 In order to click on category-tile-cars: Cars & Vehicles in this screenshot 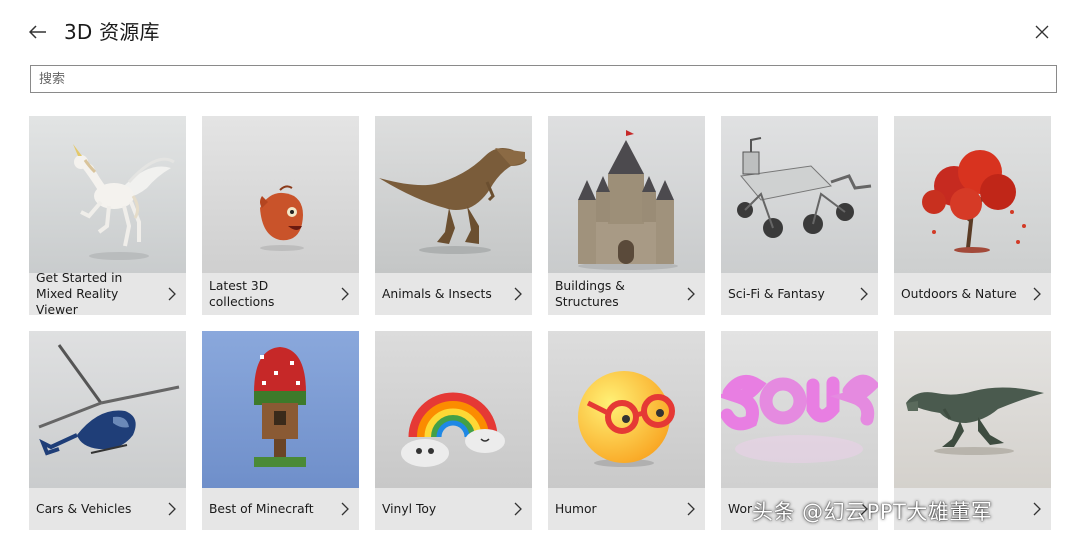, I will do `click(107, 430)`.